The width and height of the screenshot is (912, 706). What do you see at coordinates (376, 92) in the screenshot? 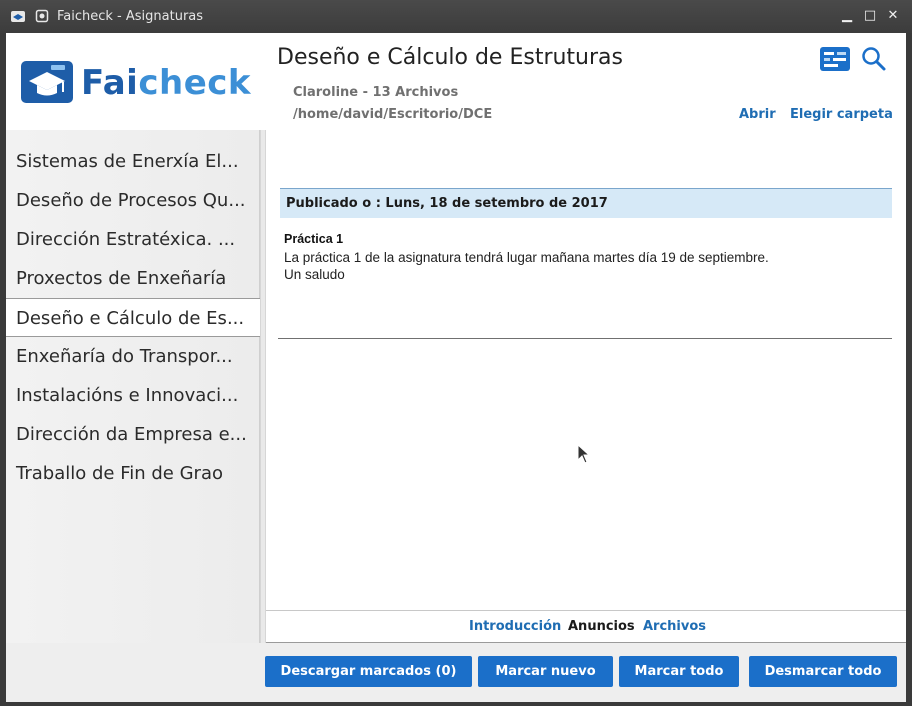
I see `course-meta: Claroline - 13 Archivos` at bounding box center [376, 92].